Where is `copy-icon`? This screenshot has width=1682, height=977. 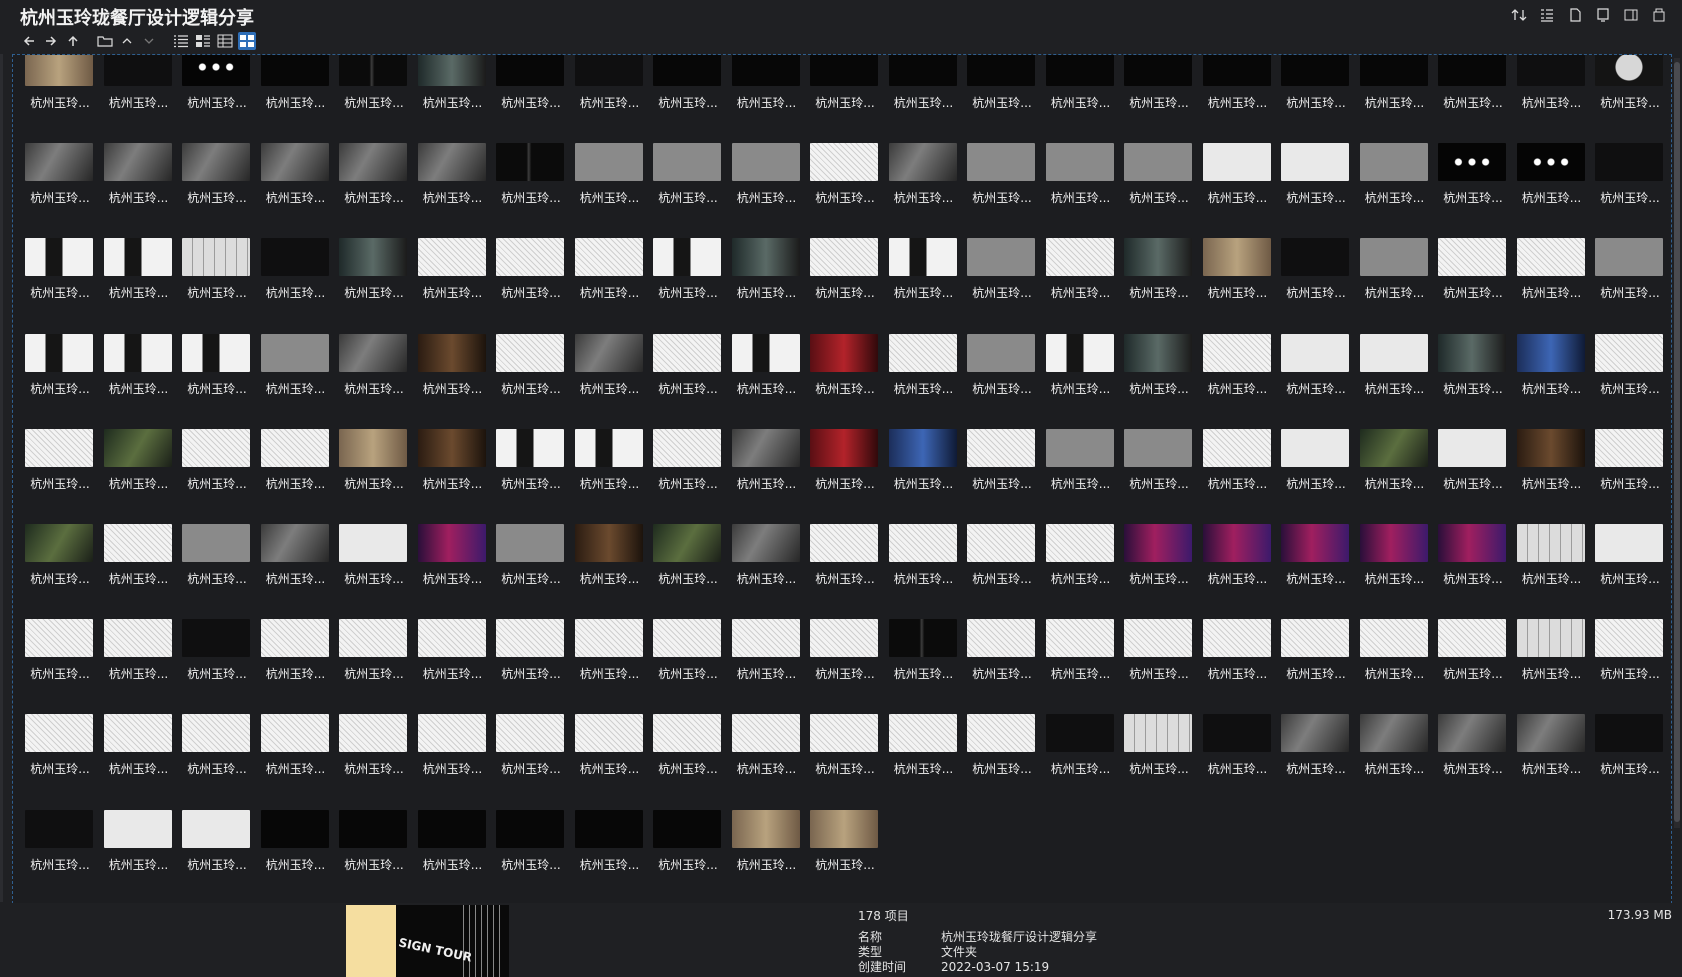 copy-icon is located at coordinates (1659, 15).